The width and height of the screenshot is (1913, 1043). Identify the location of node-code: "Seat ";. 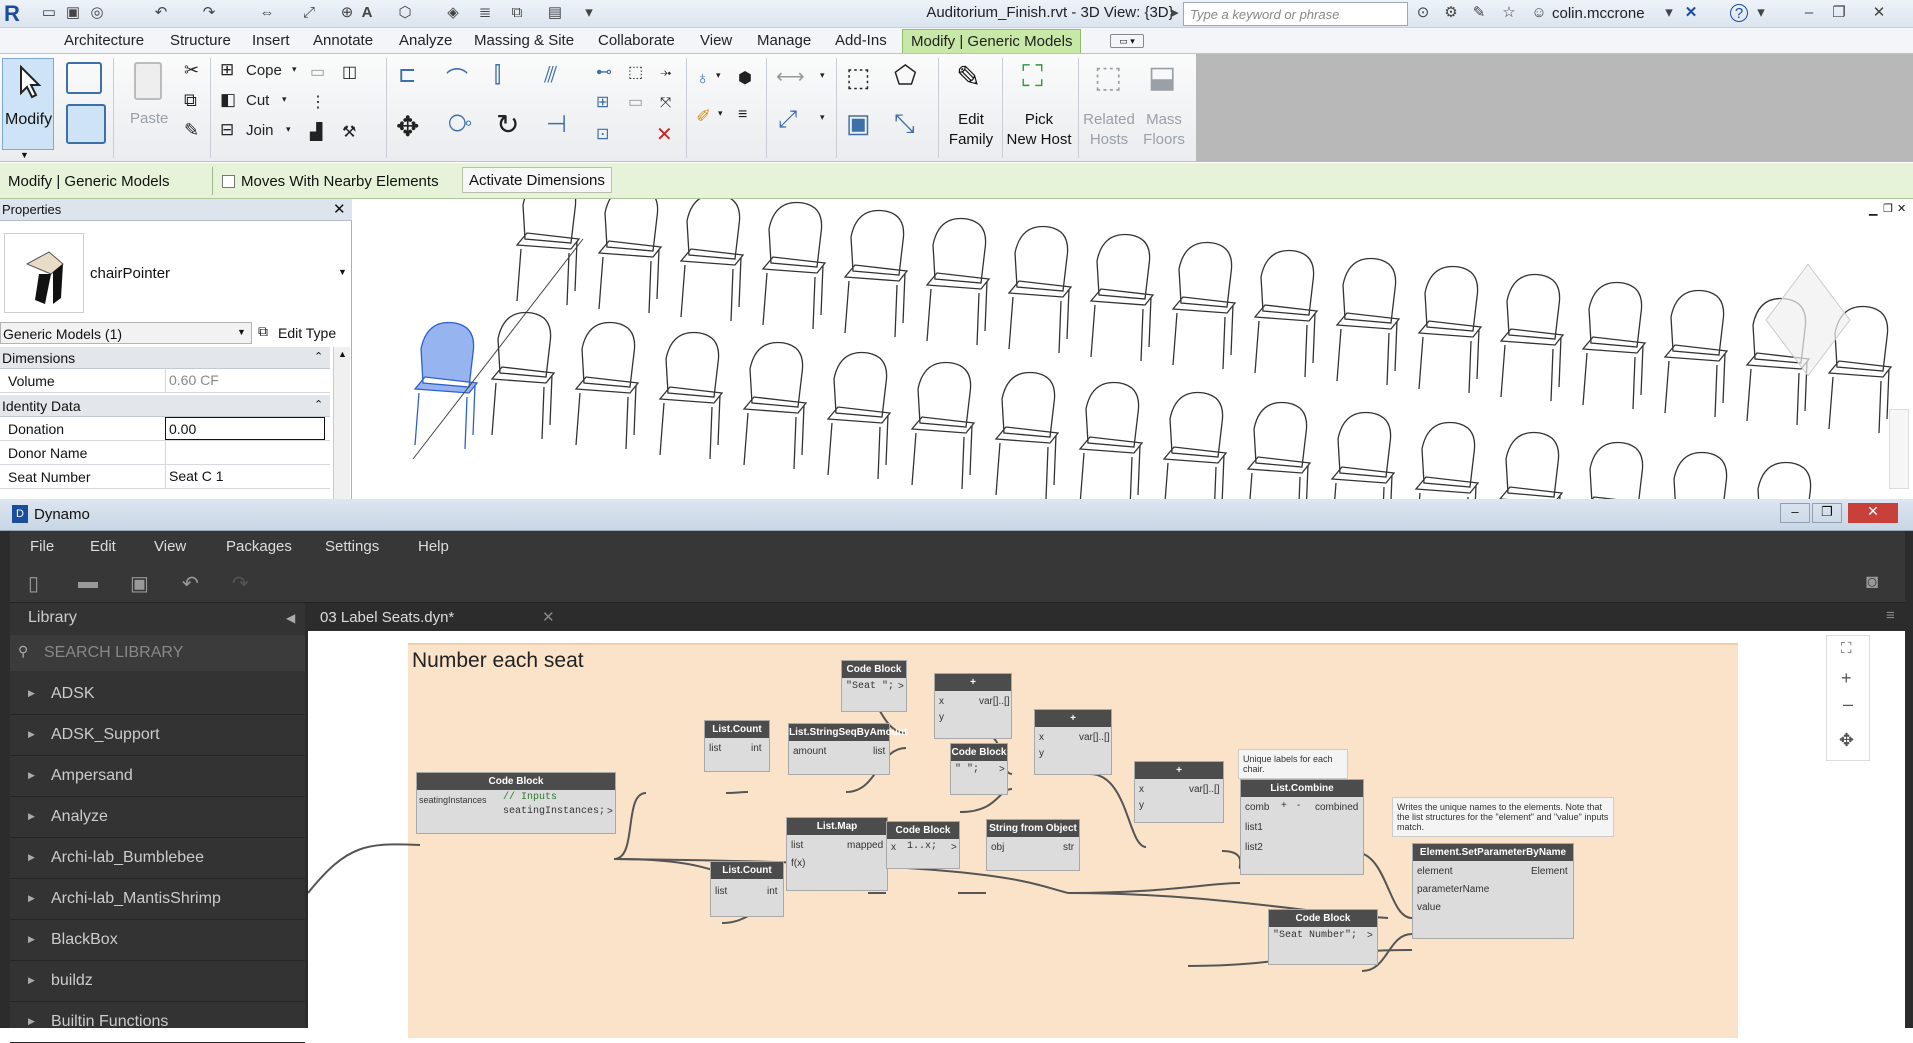
(870, 686).